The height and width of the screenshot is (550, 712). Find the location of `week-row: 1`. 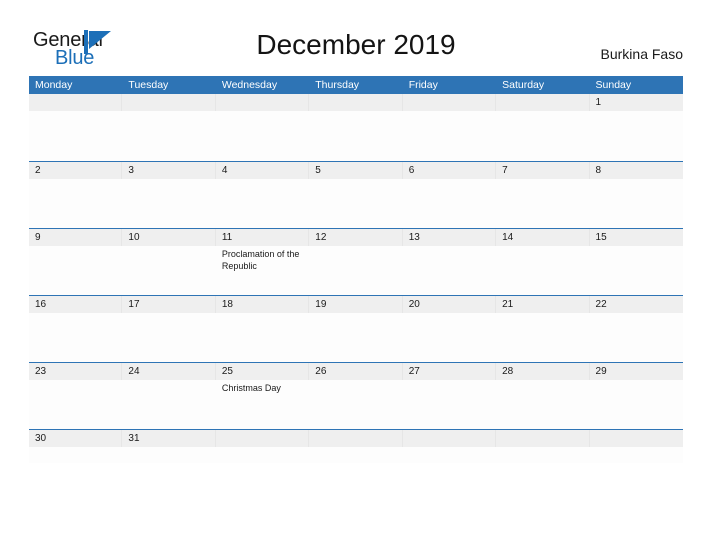

week-row: 1 is located at coordinates (356, 127).